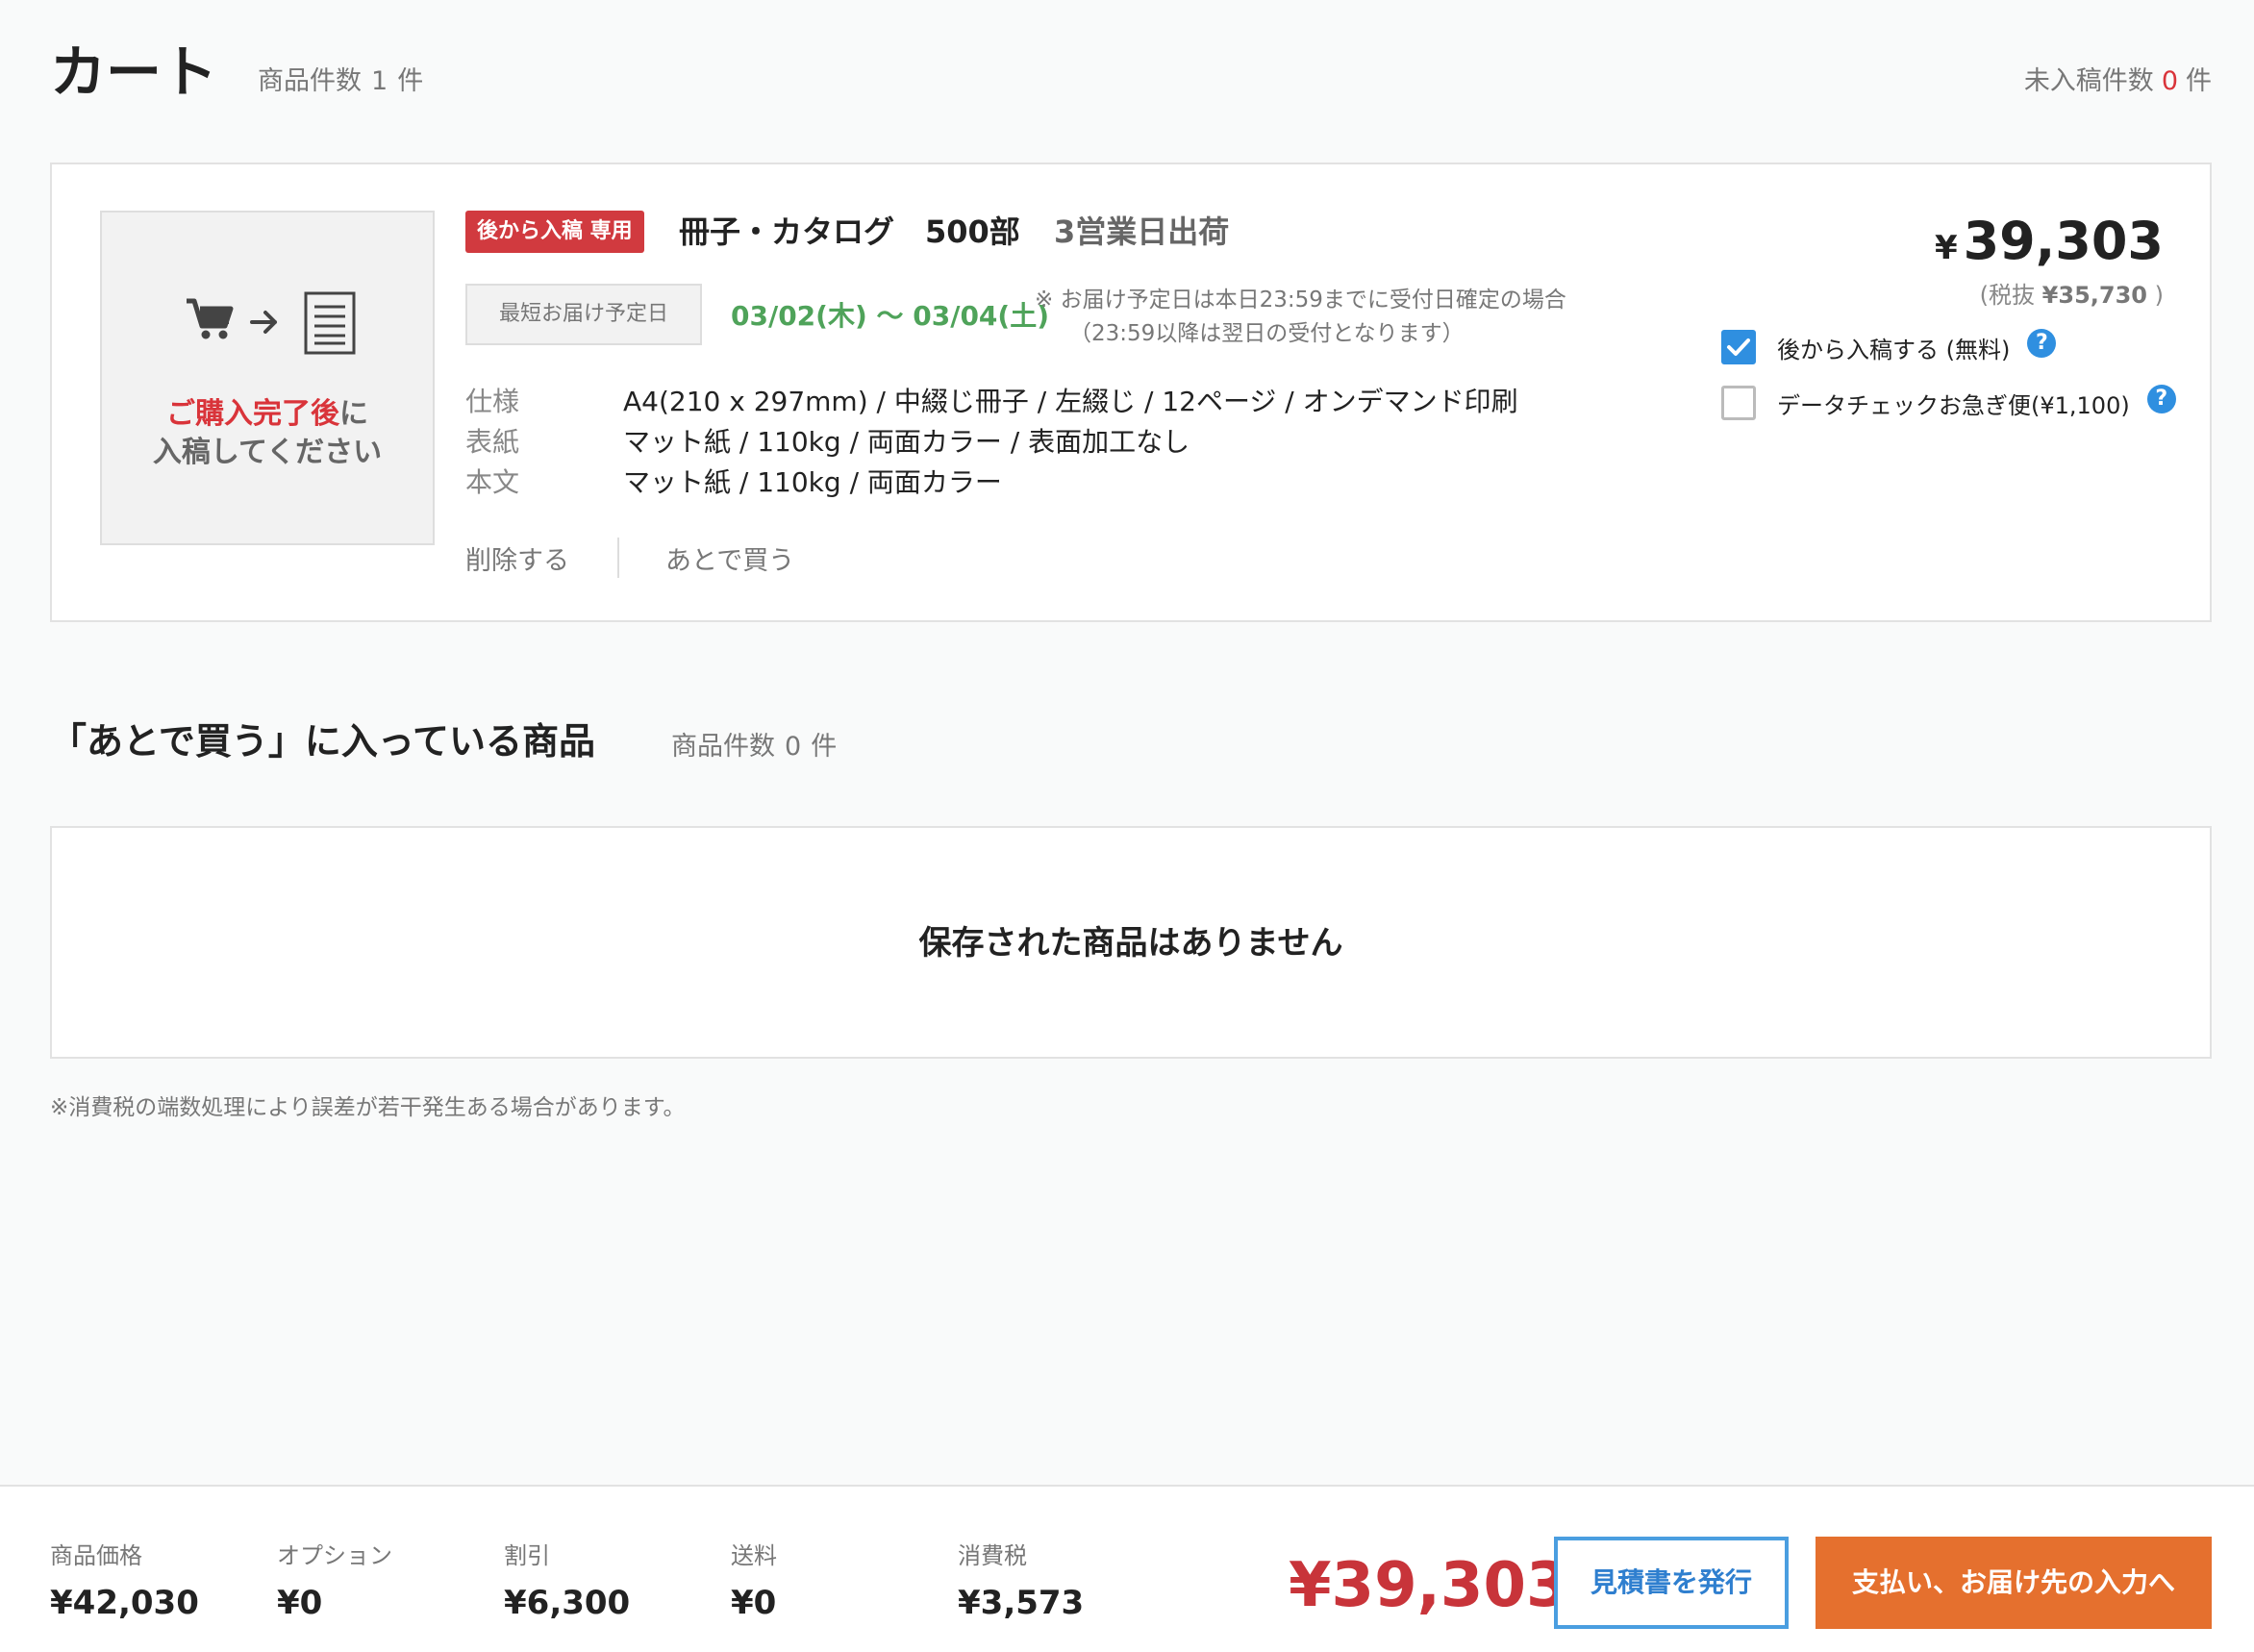 The height and width of the screenshot is (1652, 2254). What do you see at coordinates (211, 319) in the screenshot?
I see `cart-icon` at bounding box center [211, 319].